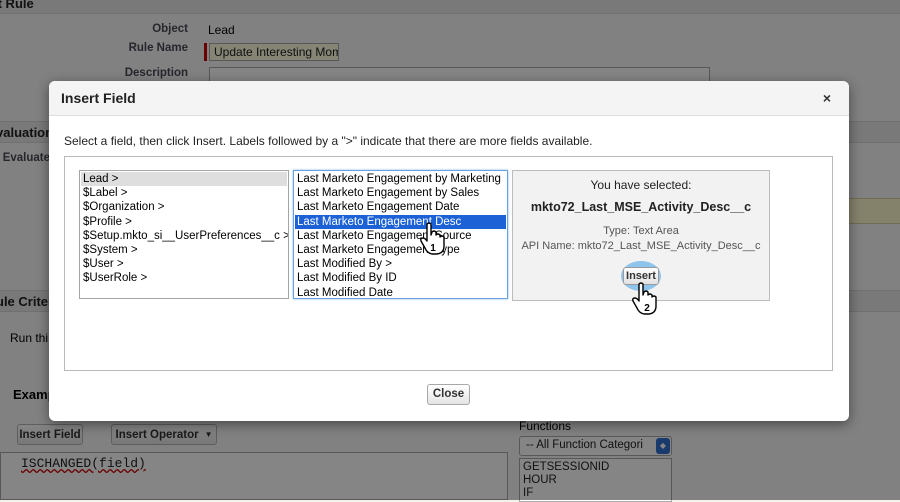  Describe the element at coordinates (184, 207) in the screenshot. I see `object-list-item: $Organization >` at that location.